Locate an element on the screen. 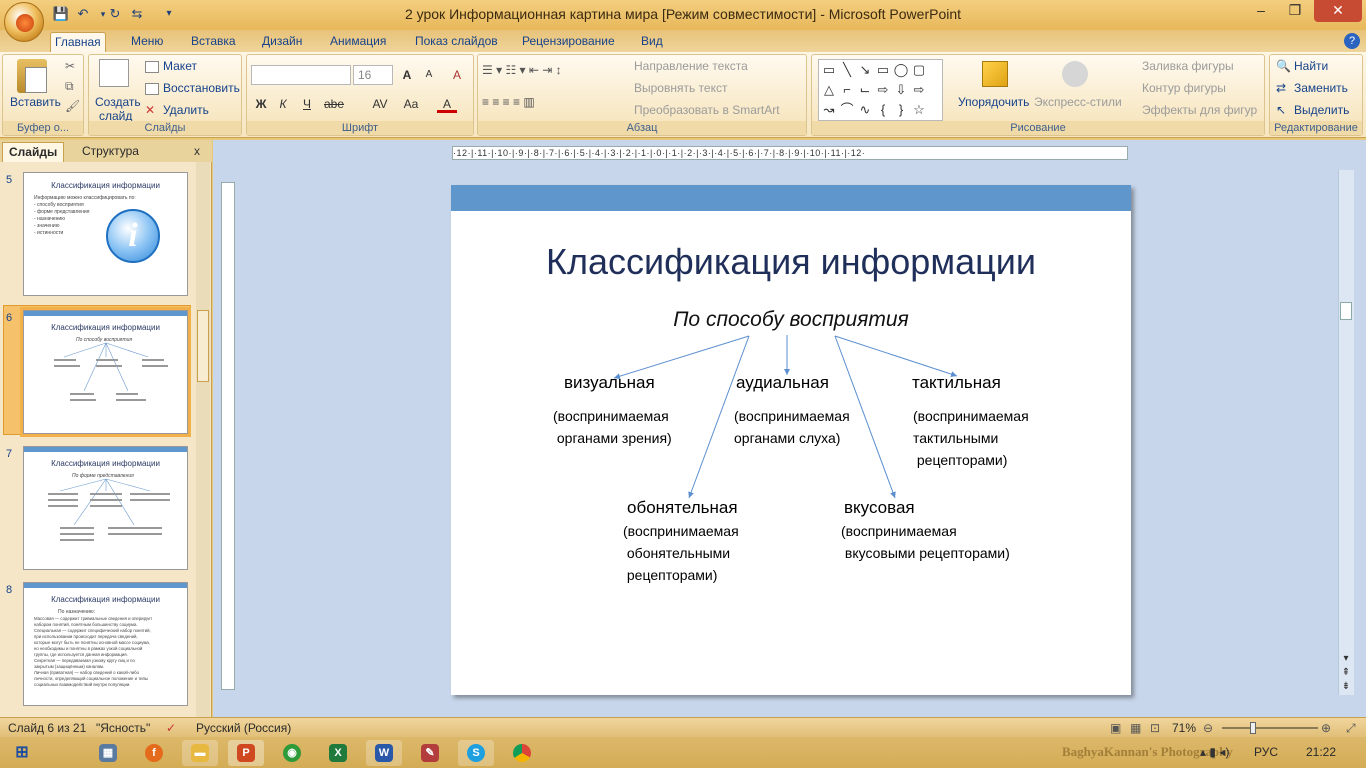  slides-pane-scrollbar is located at coordinates (203, 439).